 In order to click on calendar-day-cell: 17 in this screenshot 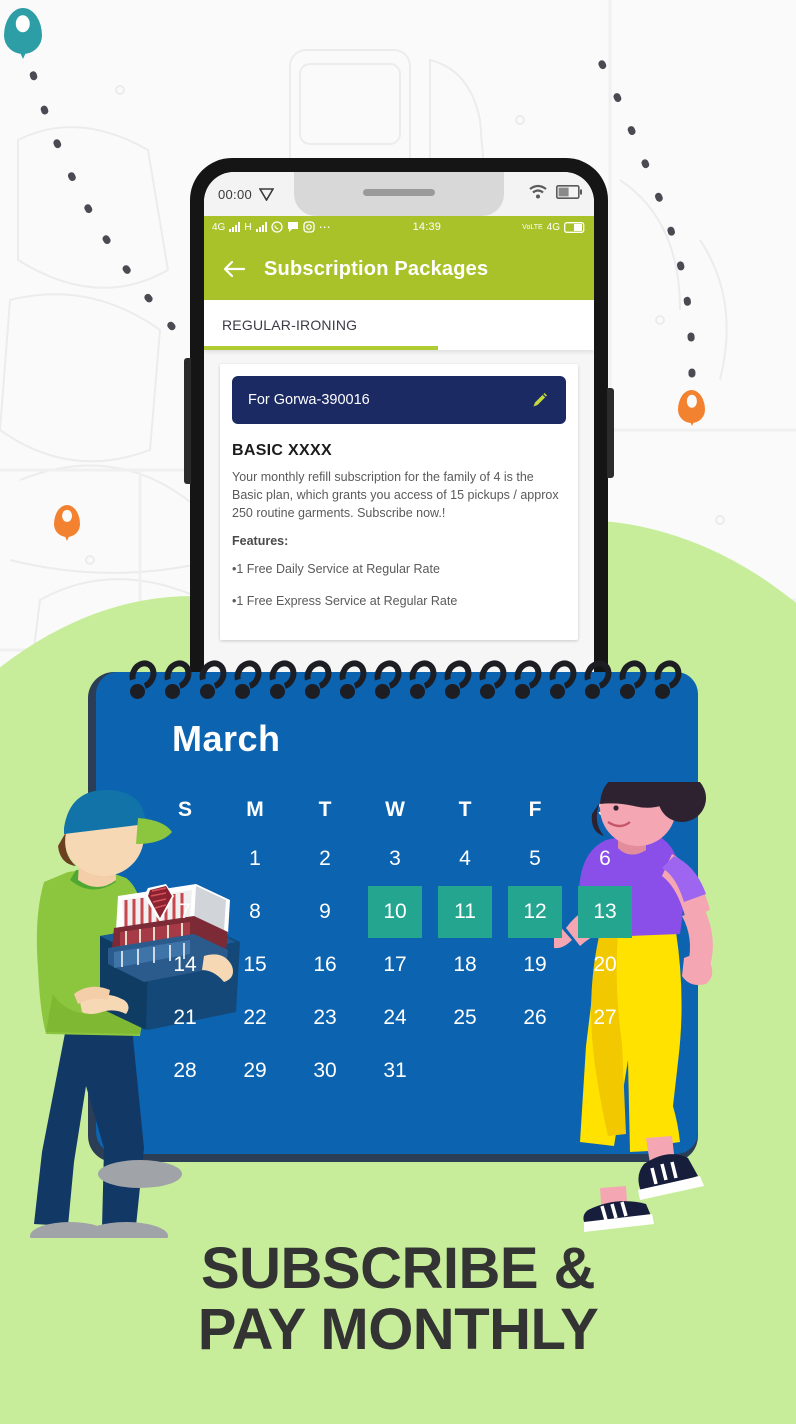, I will do `click(395, 964)`.